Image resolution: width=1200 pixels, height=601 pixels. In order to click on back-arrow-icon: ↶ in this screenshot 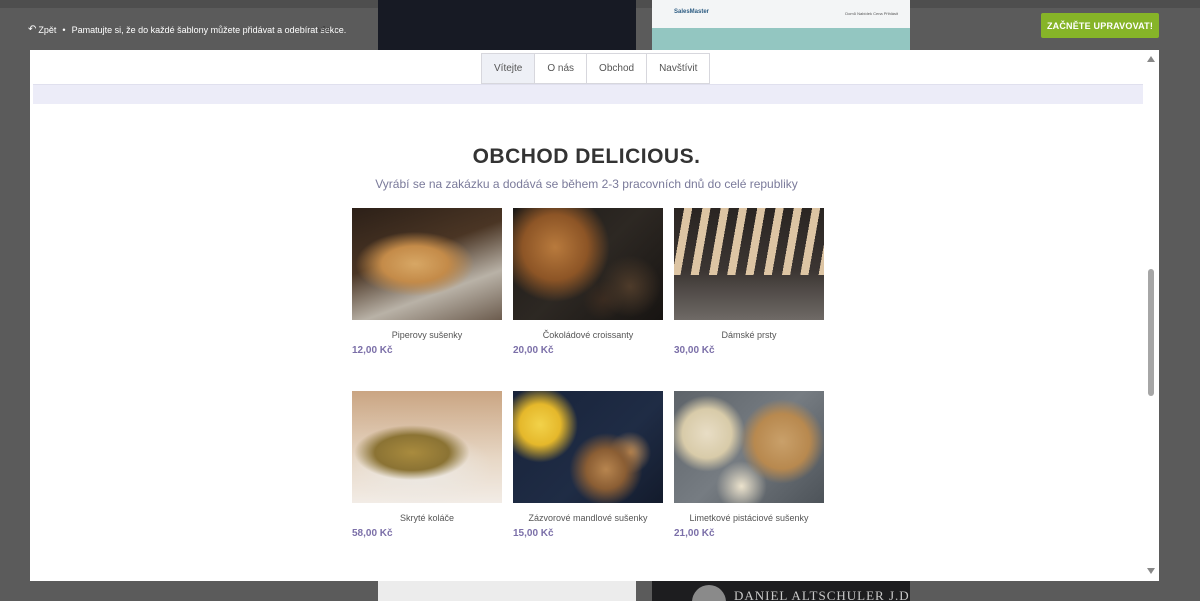, I will do `click(32, 29)`.